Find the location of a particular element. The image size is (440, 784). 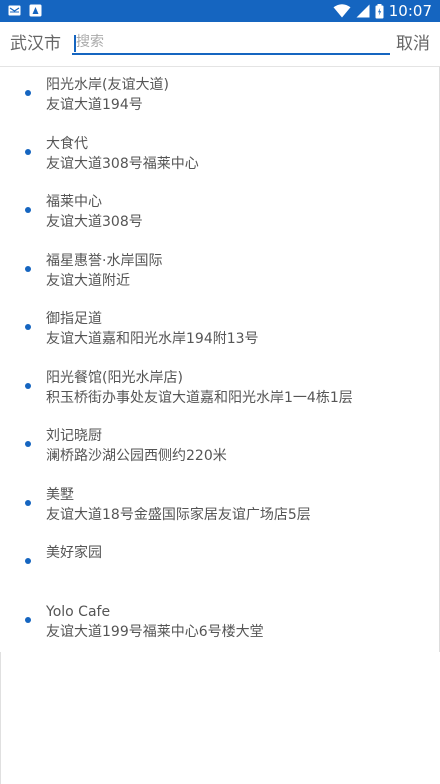

app-notification-icon is located at coordinates (35, 10).